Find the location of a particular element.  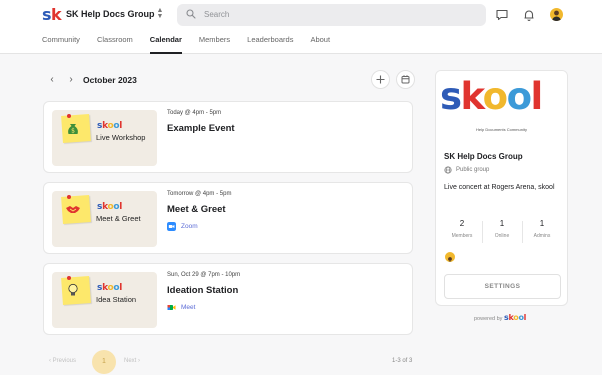

event-location: Zoom is located at coordinates (182, 226).